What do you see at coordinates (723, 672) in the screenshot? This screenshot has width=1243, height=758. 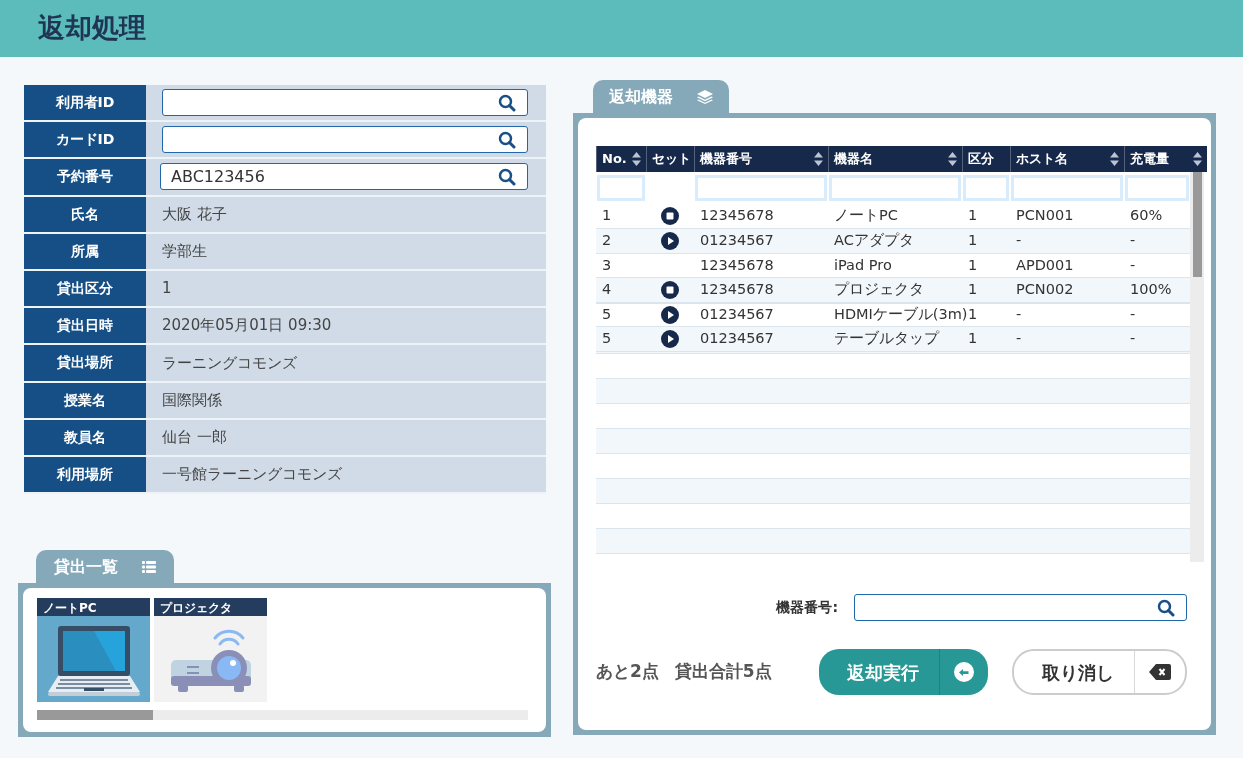 I see `summary-text: 貸出合計5点` at bounding box center [723, 672].